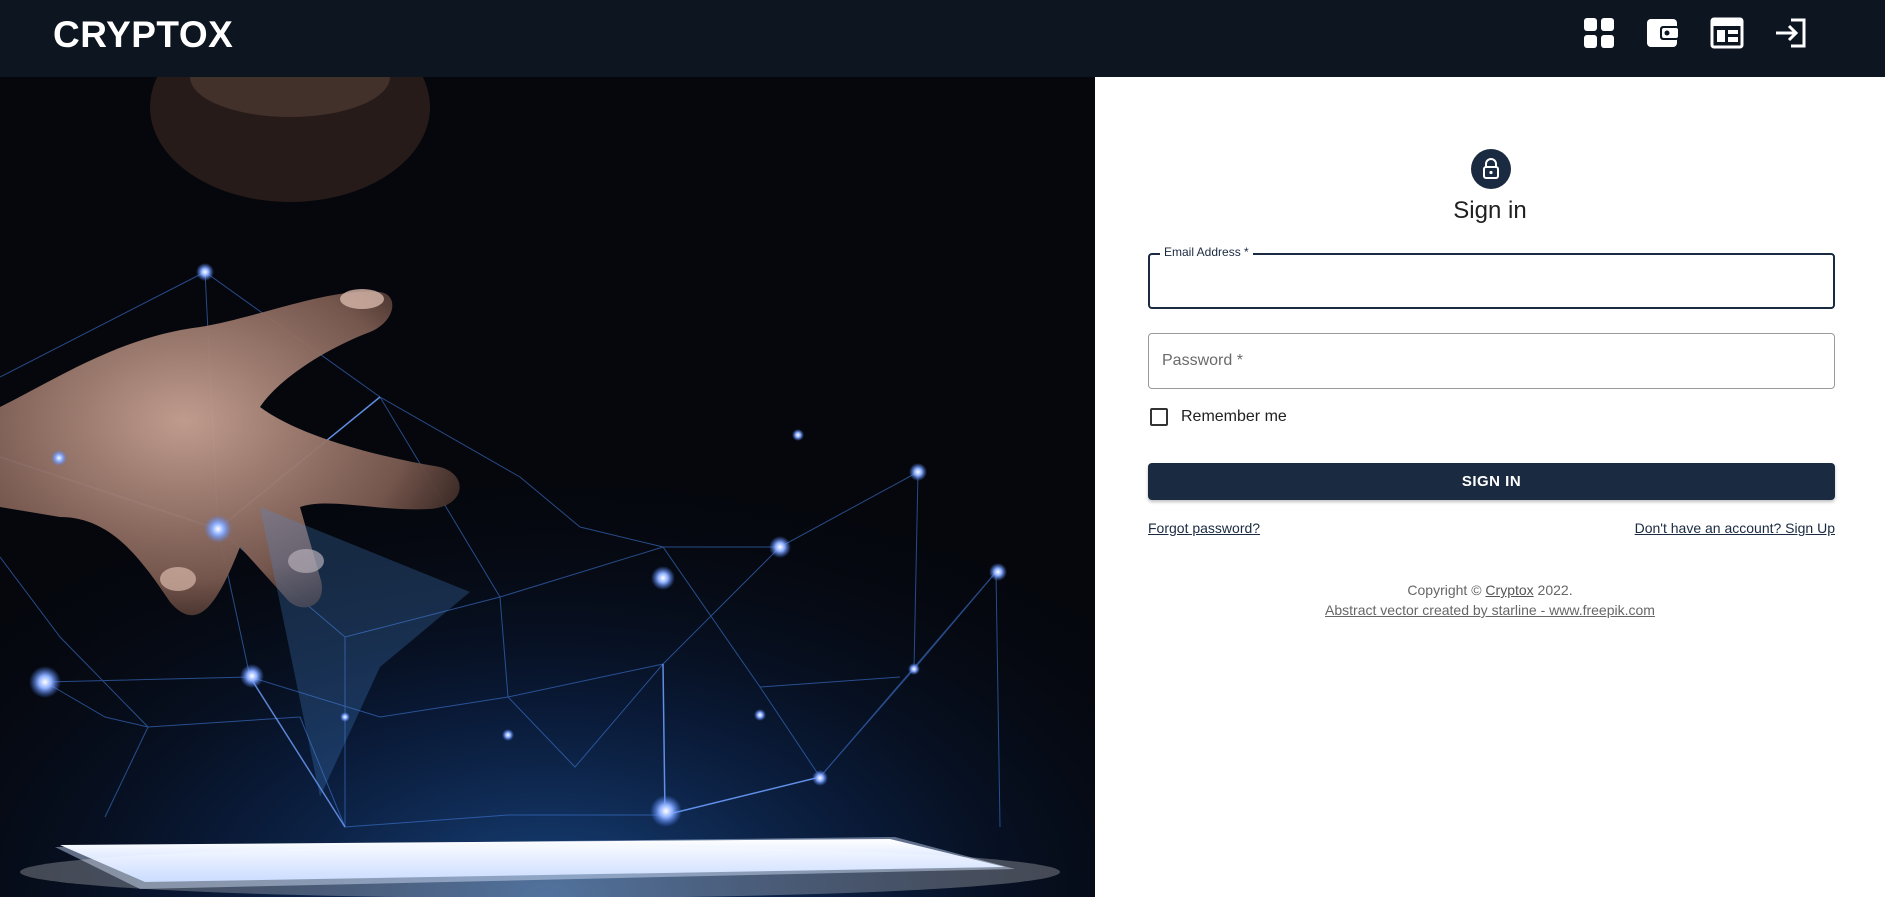 The height and width of the screenshot is (897, 1885). What do you see at coordinates (1206, 252) in the screenshot?
I see `email-label: Email Address *` at bounding box center [1206, 252].